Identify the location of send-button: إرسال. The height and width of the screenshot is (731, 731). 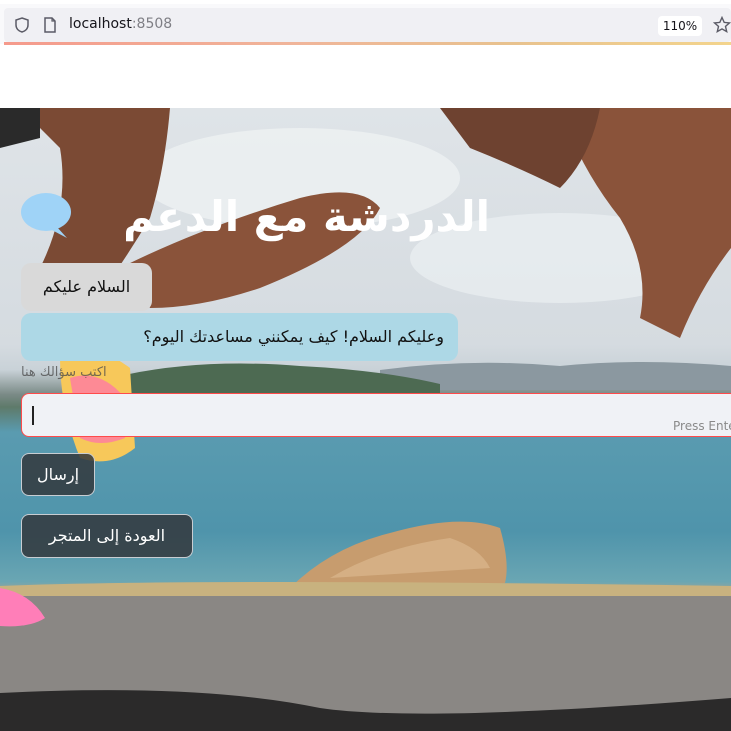
(58, 474).